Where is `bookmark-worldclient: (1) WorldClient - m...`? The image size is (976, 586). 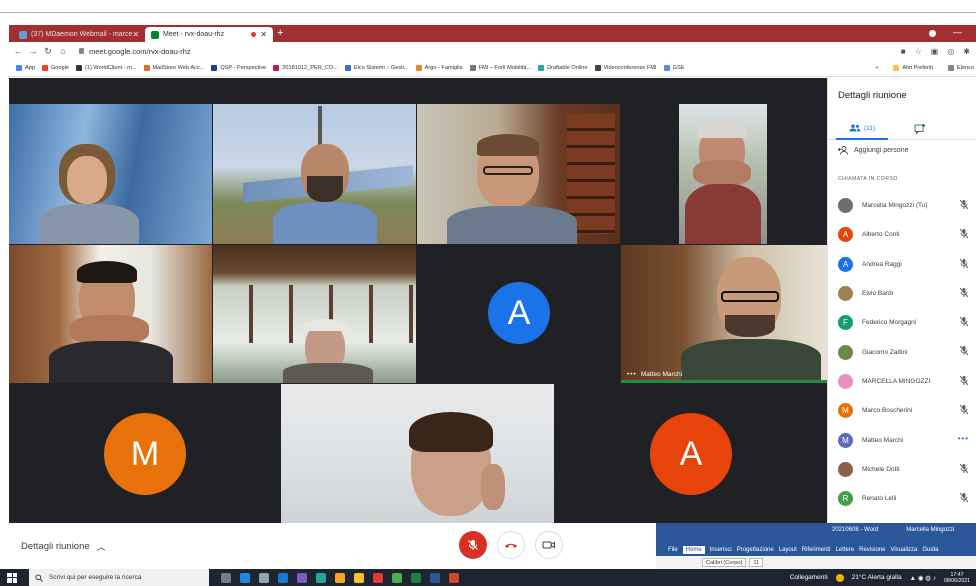
bookmark-worldclient: (1) WorldClient - m... is located at coordinates (106, 68).